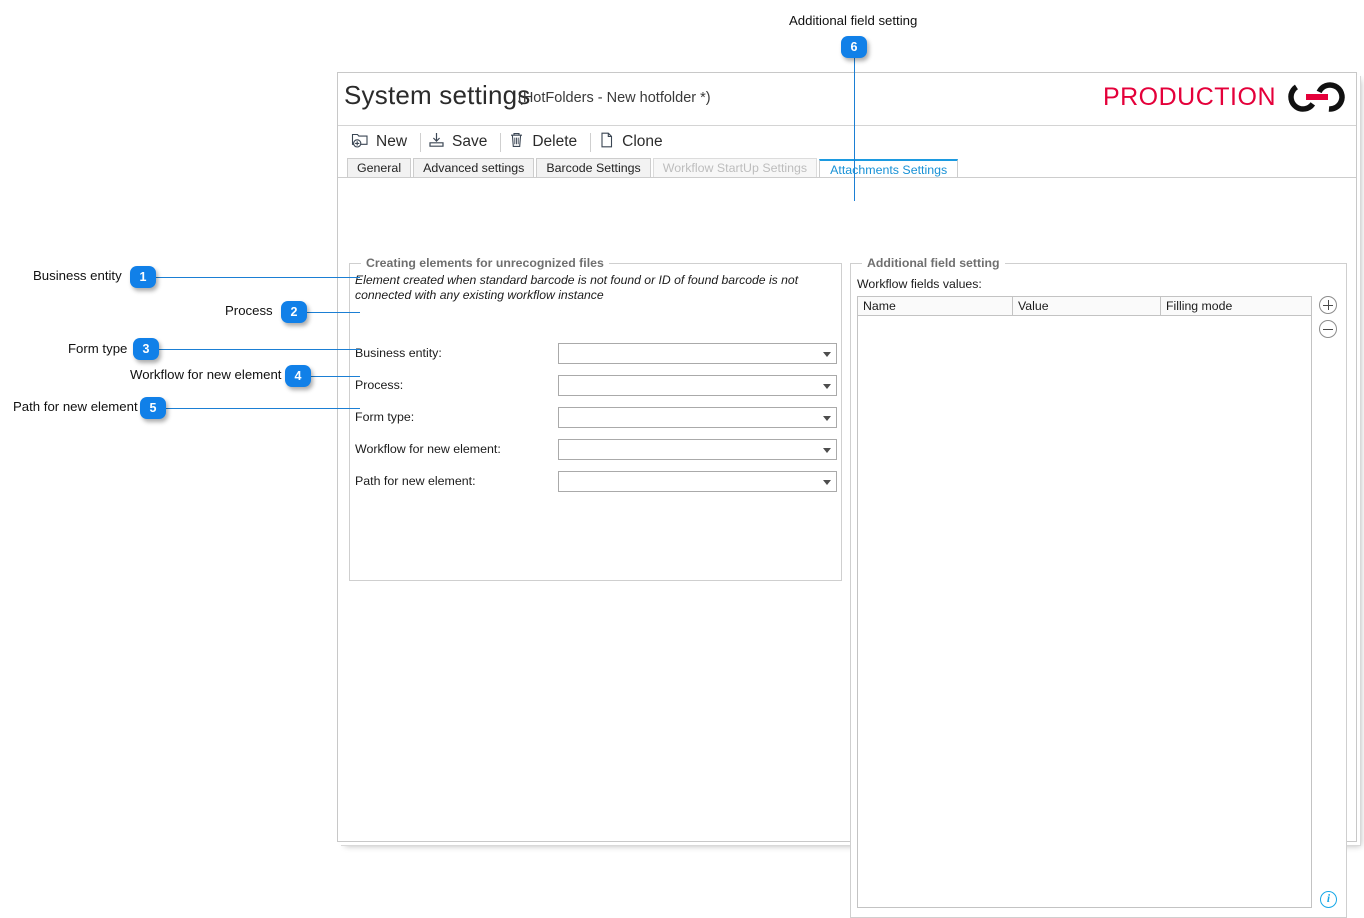 The width and height of the screenshot is (1364, 918). I want to click on form-type-label: Form type:, so click(385, 417).